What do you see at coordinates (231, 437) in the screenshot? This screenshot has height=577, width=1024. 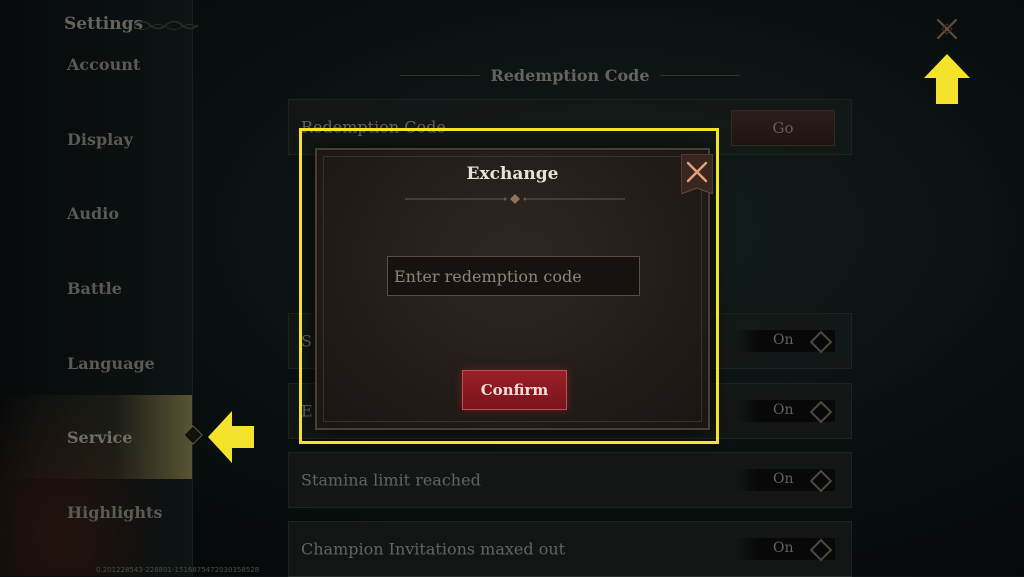 I see `arrow-left-icon` at bounding box center [231, 437].